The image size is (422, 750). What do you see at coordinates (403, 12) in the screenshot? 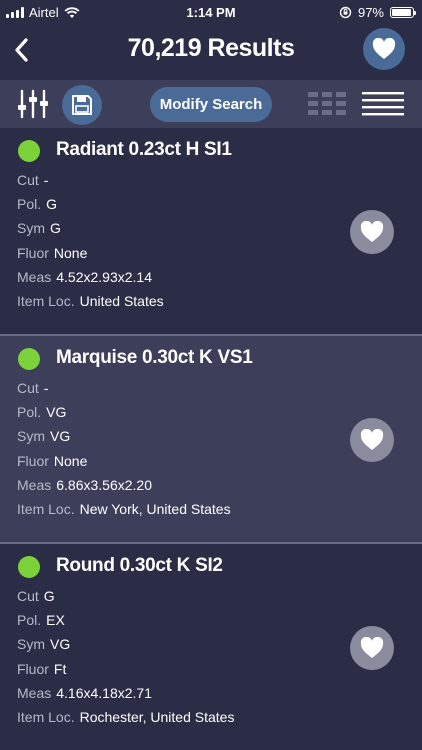
I see `battery-icon` at bounding box center [403, 12].